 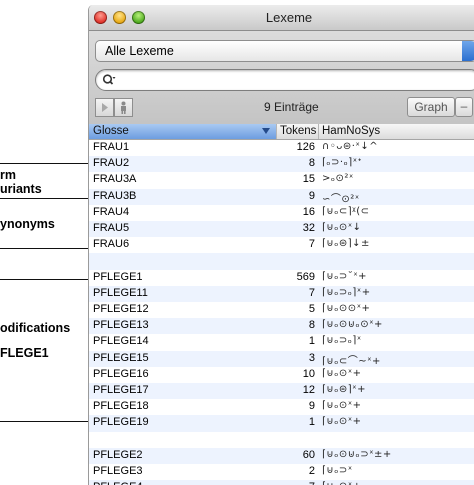 I want to click on table-row: PFLEGE1 569 ⌈⊍ₒ⊃˘ˣ+, so click(x=281, y=278).